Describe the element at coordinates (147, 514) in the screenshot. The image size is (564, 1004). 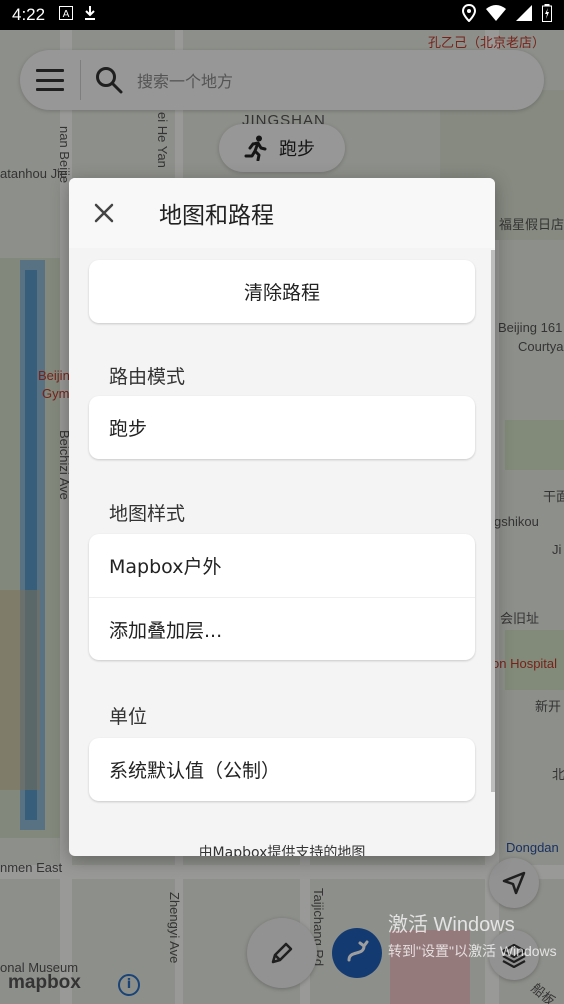
I see `map-style-label: 地图样式` at that location.